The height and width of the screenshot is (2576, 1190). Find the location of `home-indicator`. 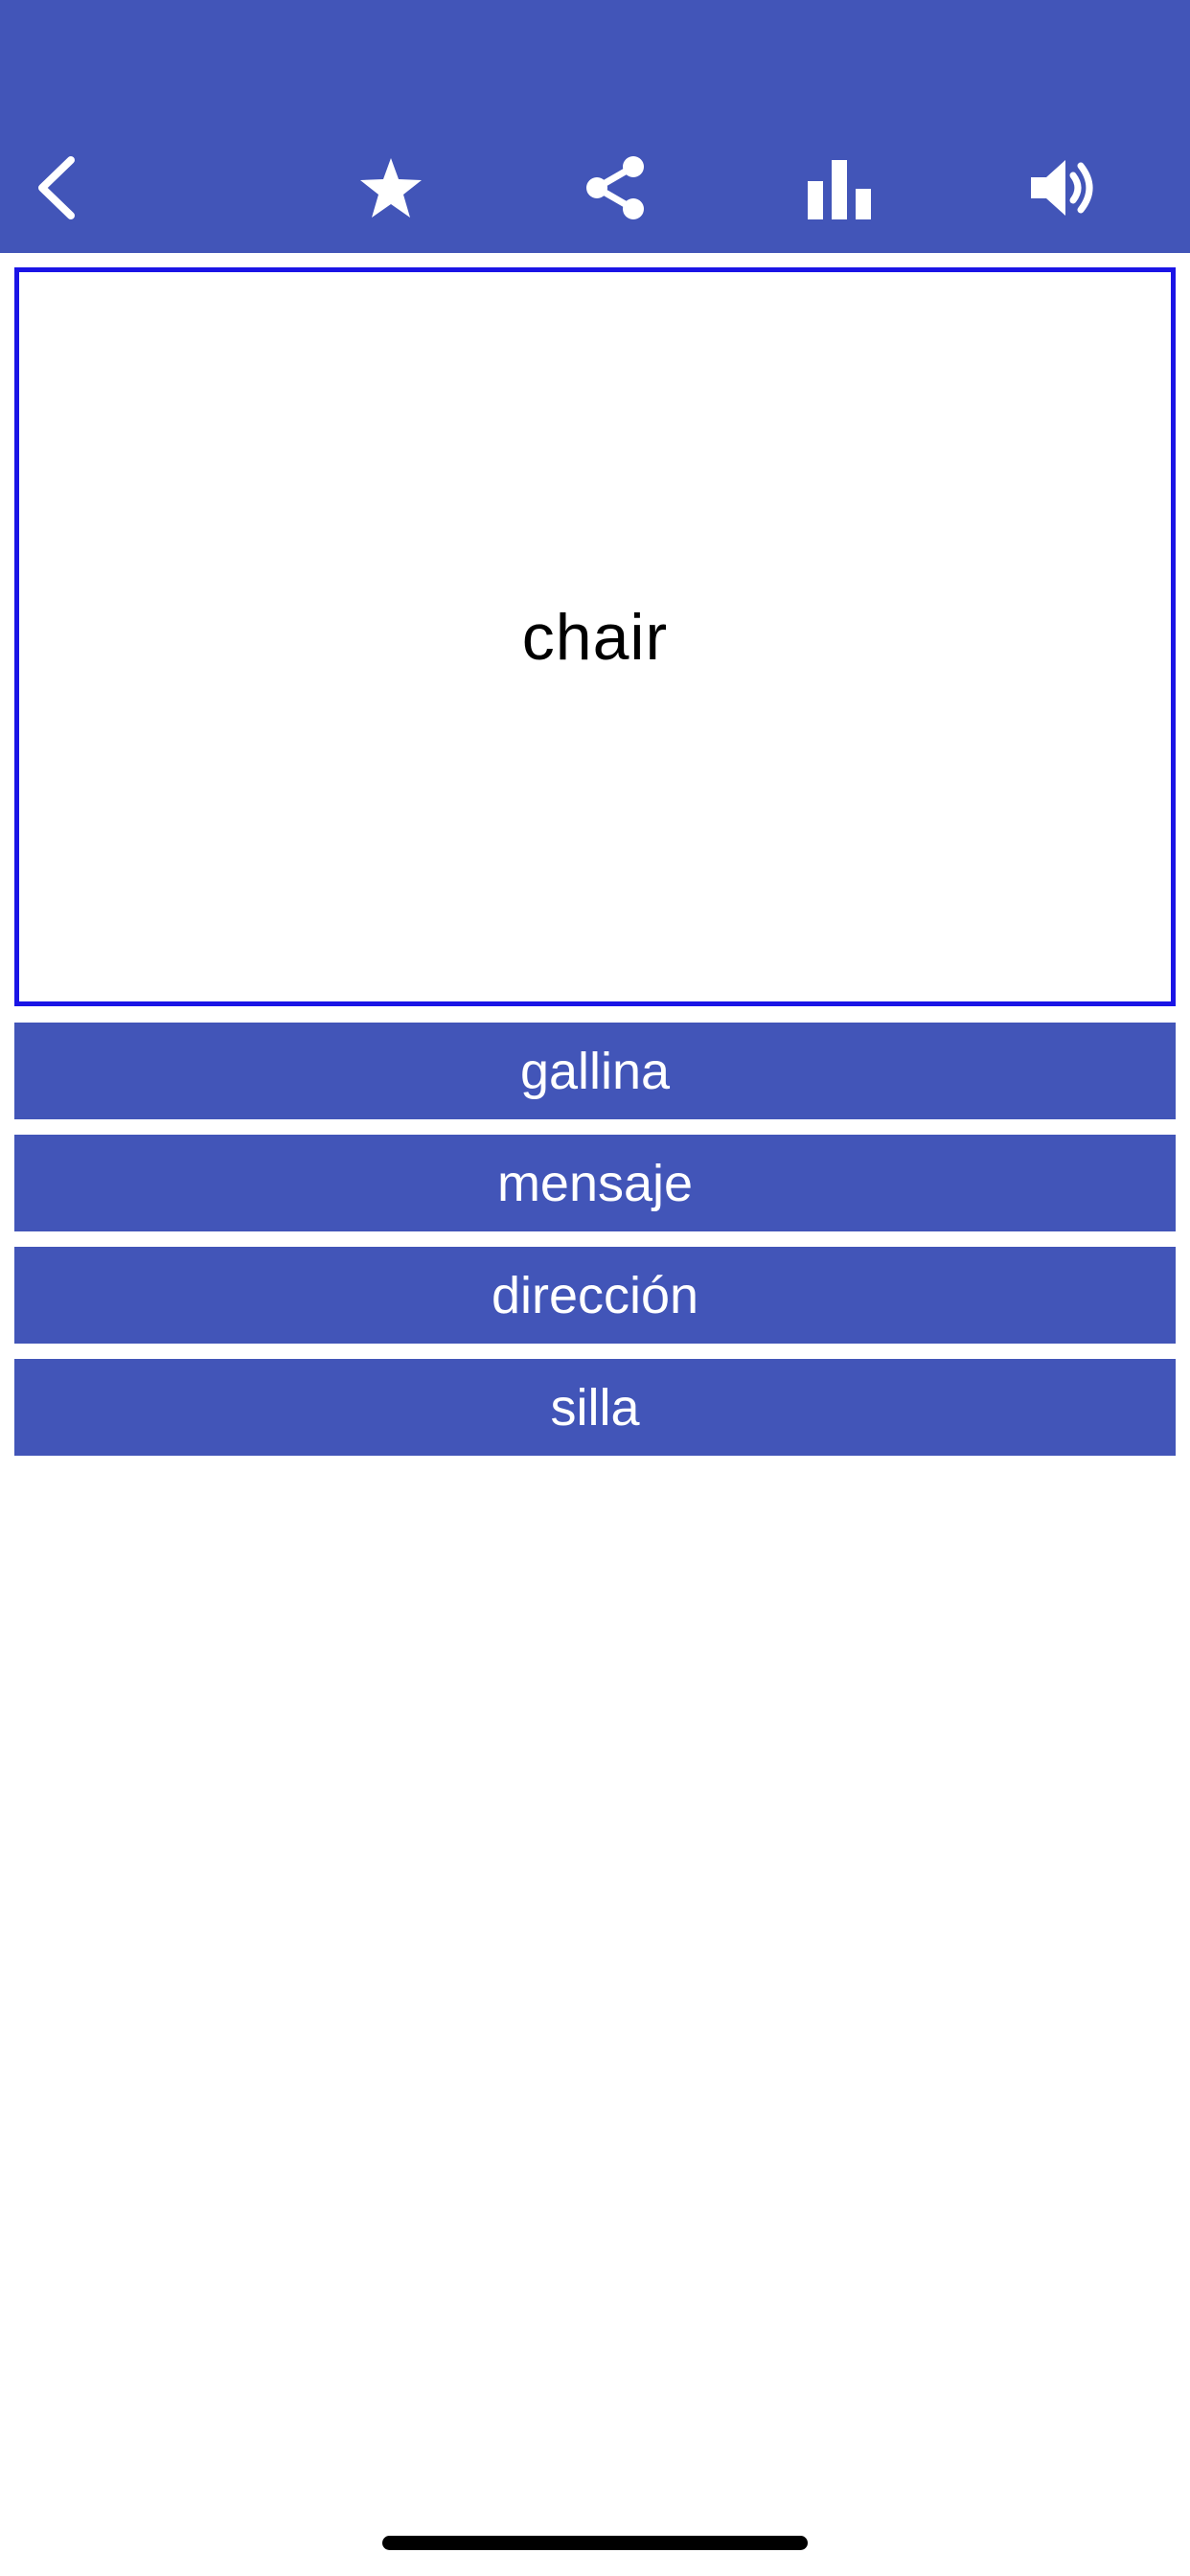

home-indicator is located at coordinates (595, 2543).